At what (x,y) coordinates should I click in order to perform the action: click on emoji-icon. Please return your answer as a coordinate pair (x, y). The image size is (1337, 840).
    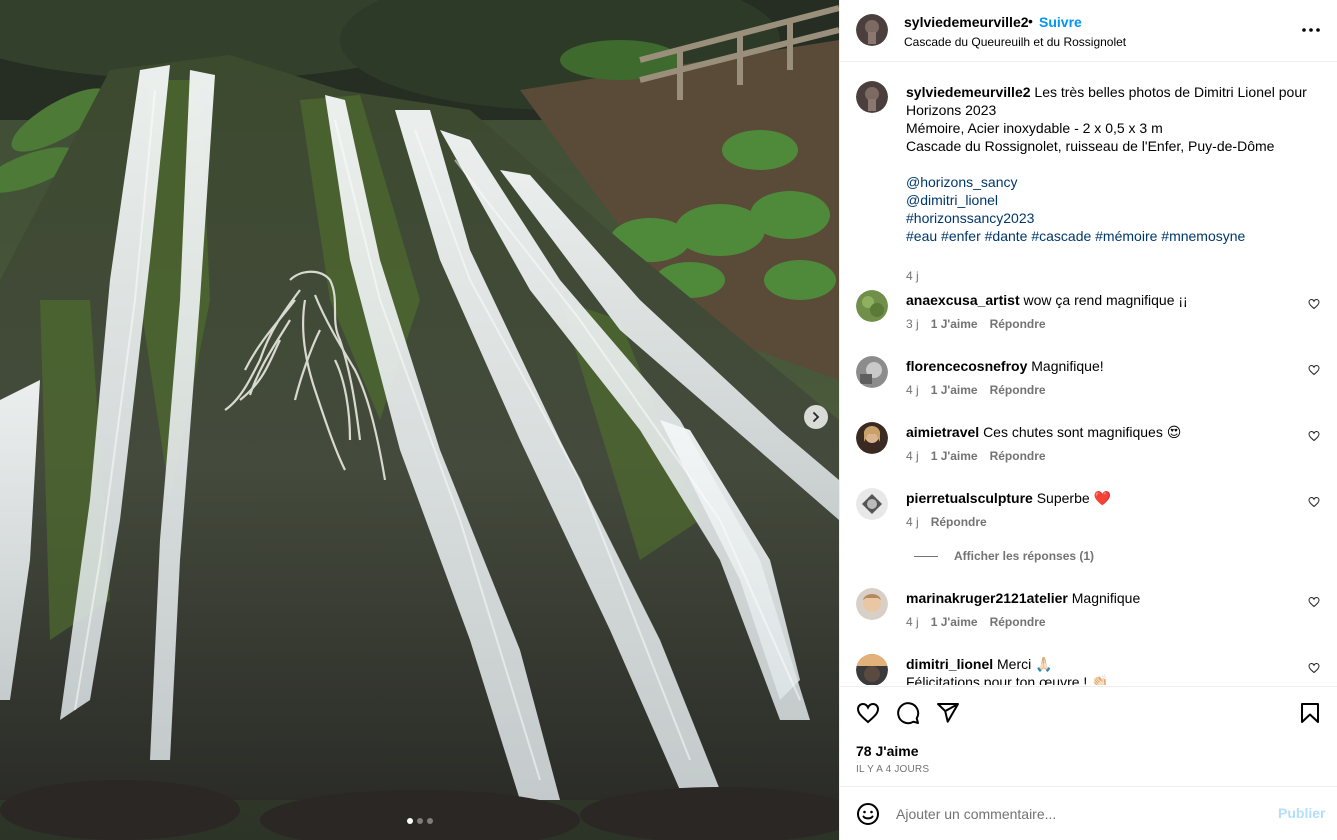
    Looking at the image, I should click on (868, 814).